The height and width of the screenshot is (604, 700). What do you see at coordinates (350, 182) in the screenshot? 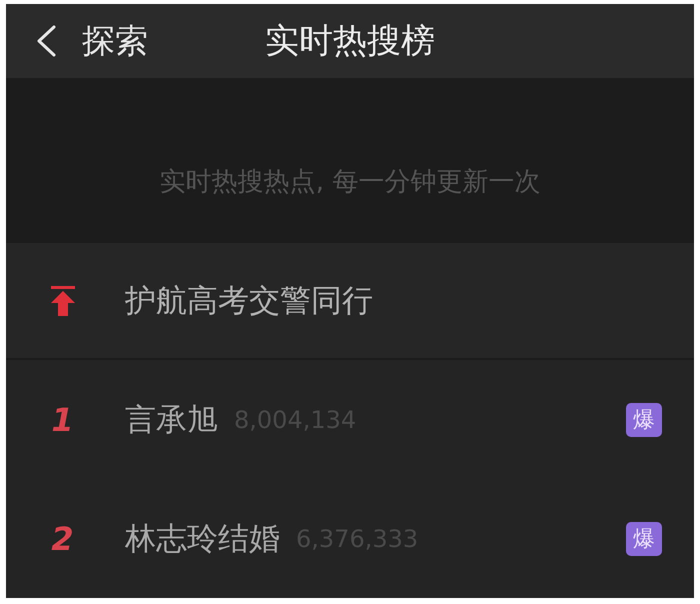
I see `banner-text: 实时热搜热点, 每一分钟更新一次` at bounding box center [350, 182].